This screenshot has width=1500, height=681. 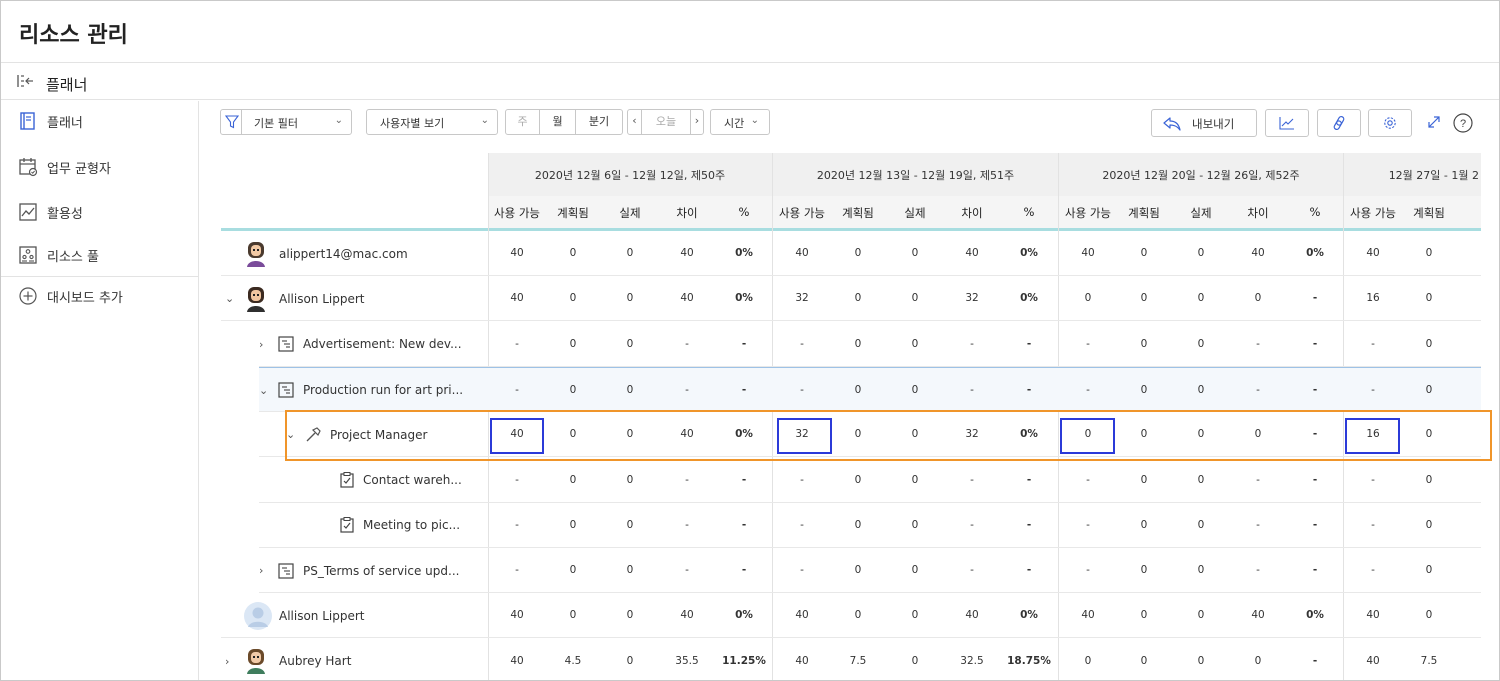 I want to click on table-cell: 7.5, so click(x=1429, y=659).